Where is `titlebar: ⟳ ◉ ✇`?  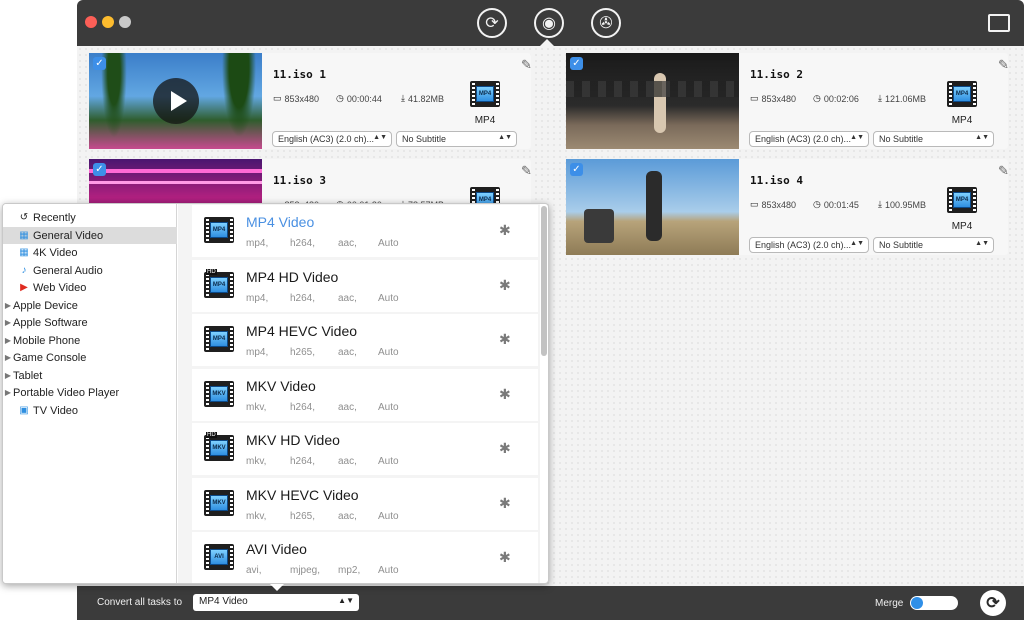 titlebar: ⟳ ◉ ✇ is located at coordinates (550, 23).